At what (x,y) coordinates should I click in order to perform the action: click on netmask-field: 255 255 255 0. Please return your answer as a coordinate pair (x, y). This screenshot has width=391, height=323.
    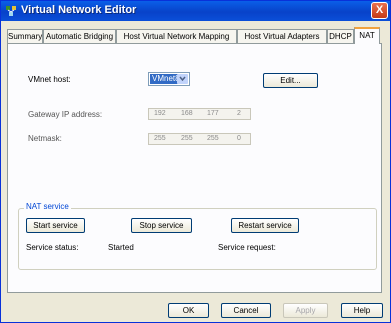
    Looking at the image, I should click on (199, 139).